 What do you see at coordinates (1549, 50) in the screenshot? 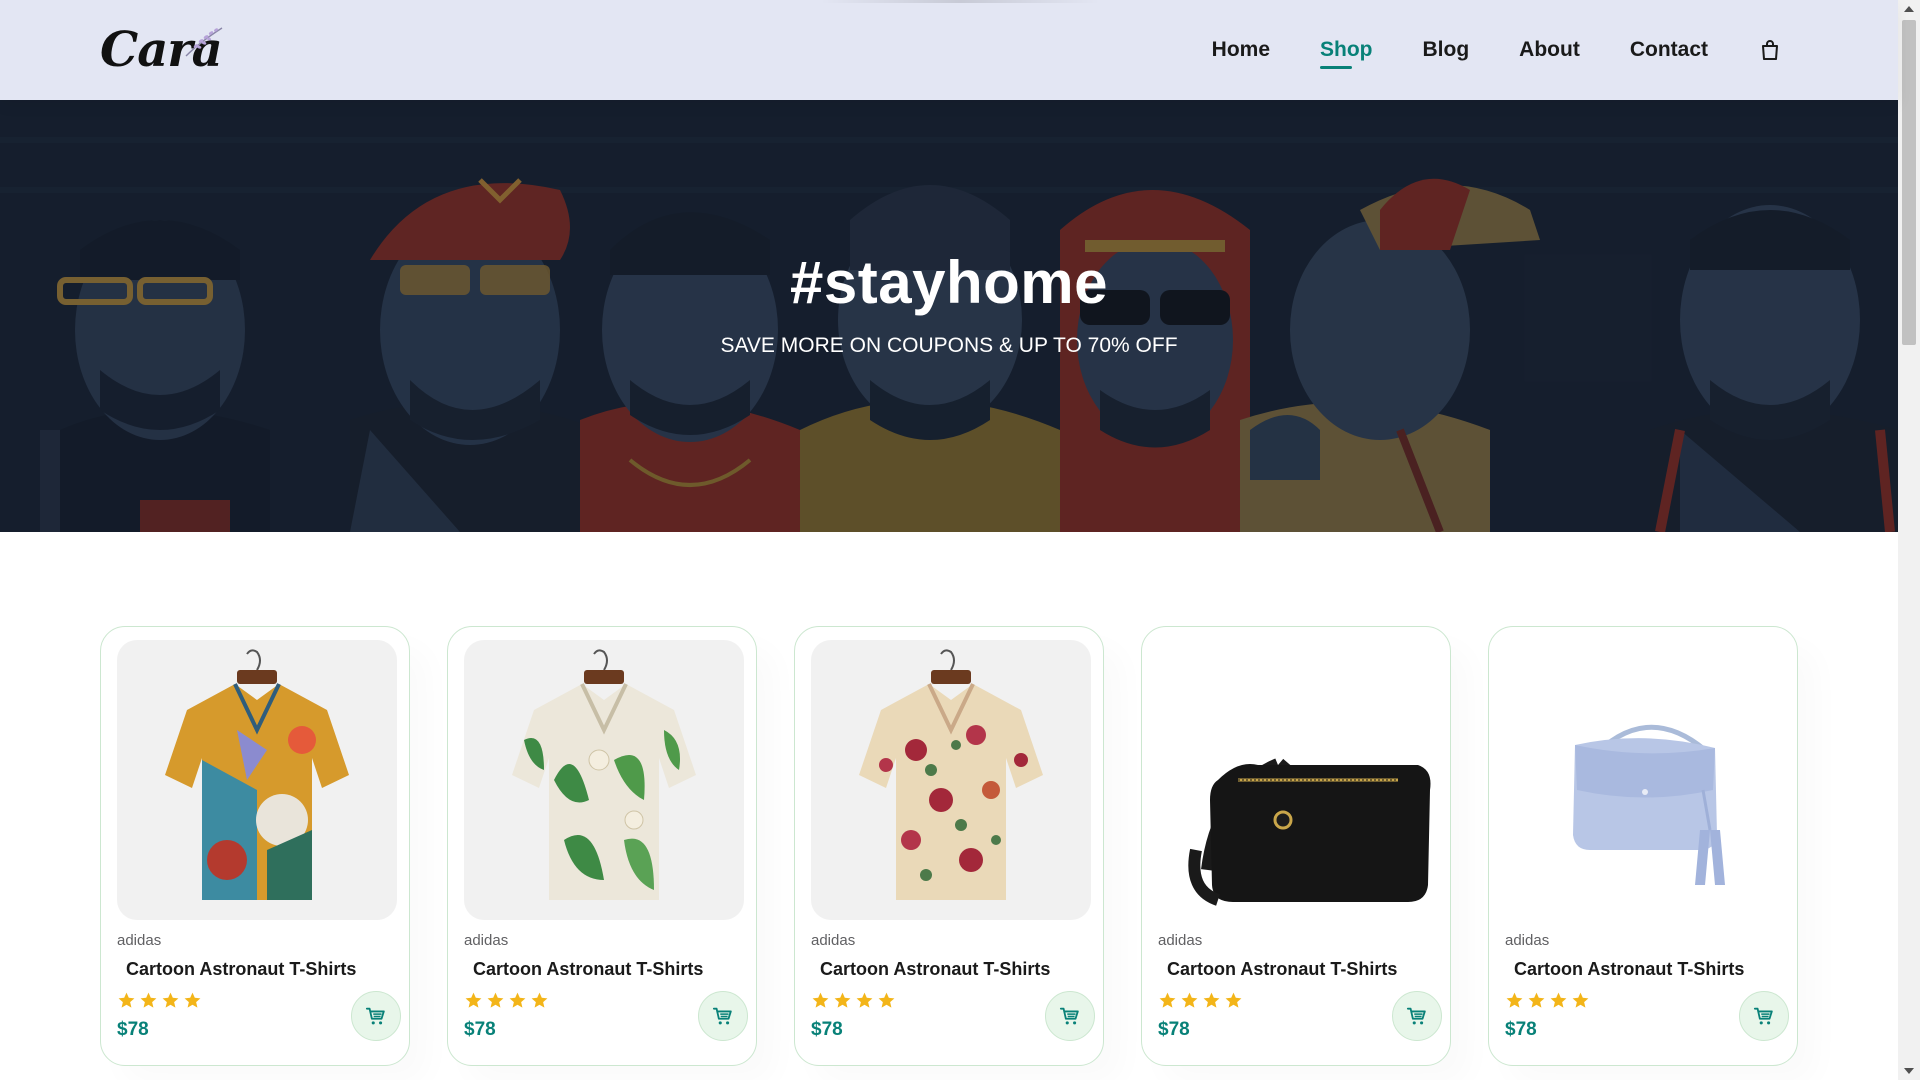
I see `nav-about: About` at bounding box center [1549, 50].